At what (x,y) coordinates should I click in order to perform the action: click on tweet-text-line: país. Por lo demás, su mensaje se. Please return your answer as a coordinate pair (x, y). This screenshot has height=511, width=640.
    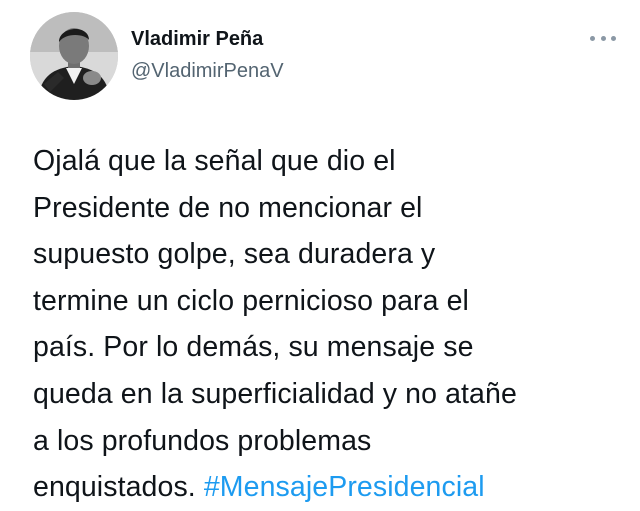
    Looking at the image, I should click on (253, 347).